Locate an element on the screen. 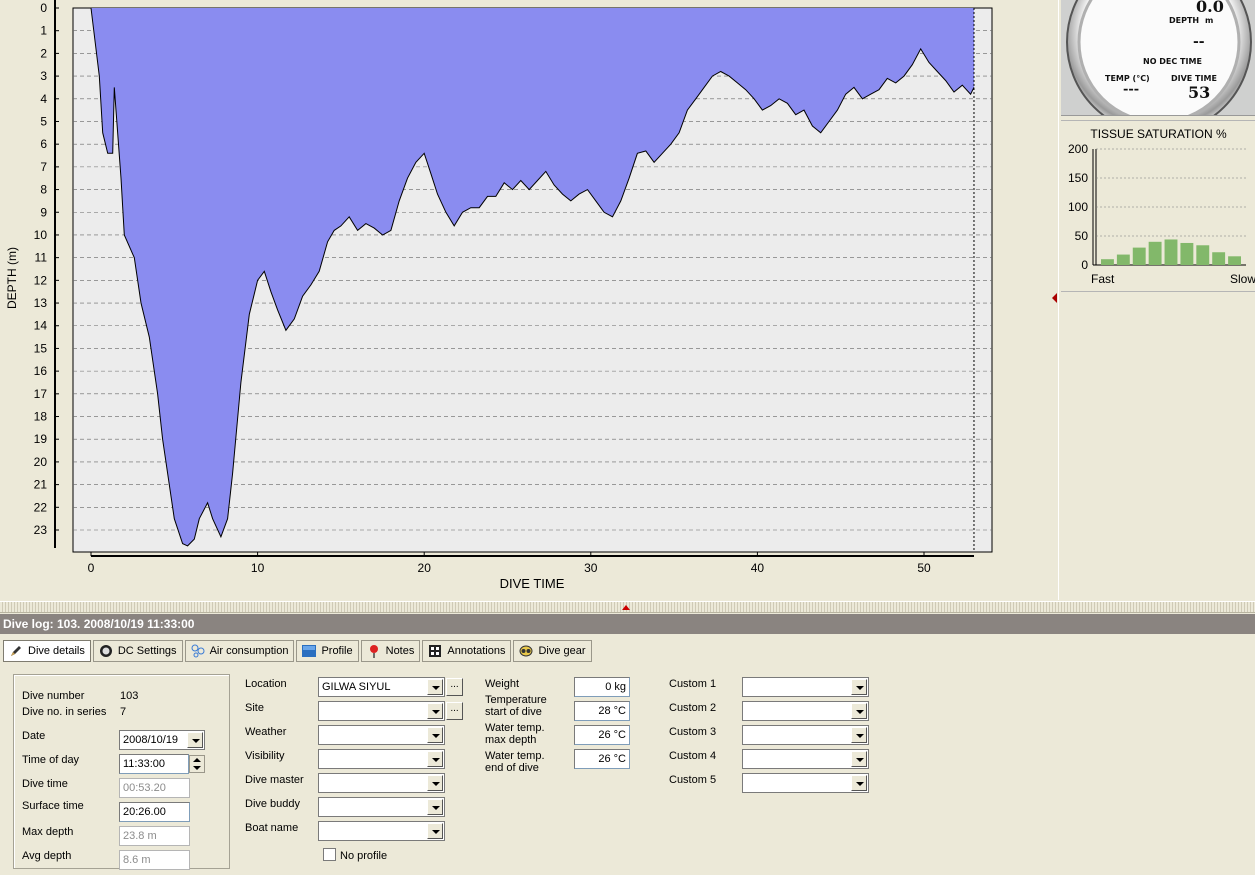 Image resolution: width=1255 pixels, height=875 pixels. x-tick-label: 40 is located at coordinates (758, 568).